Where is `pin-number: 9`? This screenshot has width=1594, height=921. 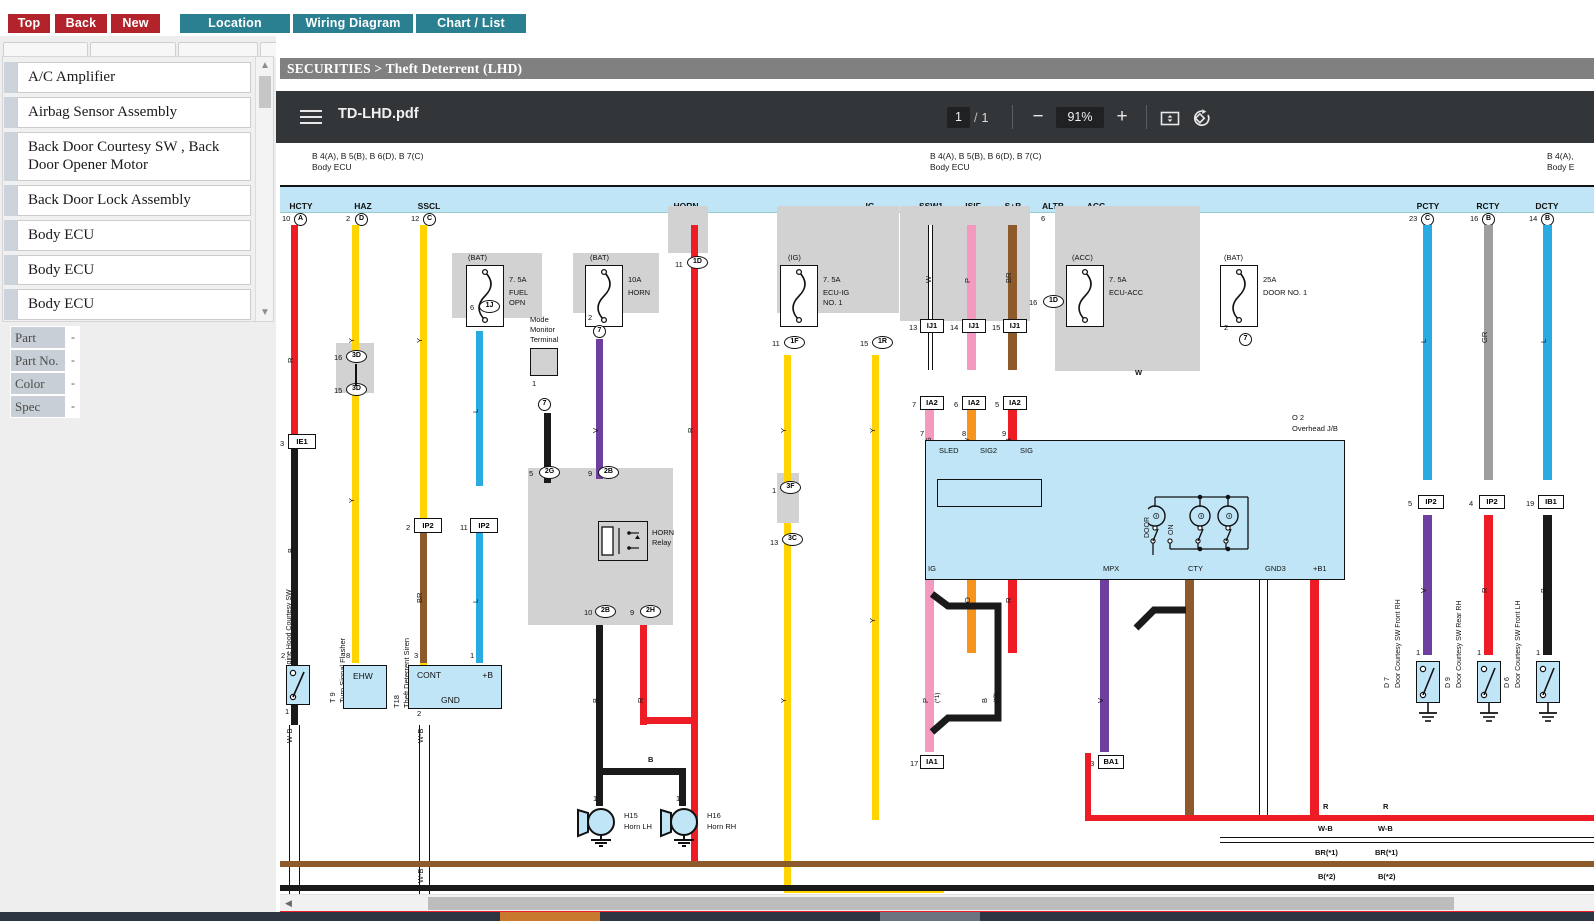 pin-number: 9 is located at coordinates (632, 612).